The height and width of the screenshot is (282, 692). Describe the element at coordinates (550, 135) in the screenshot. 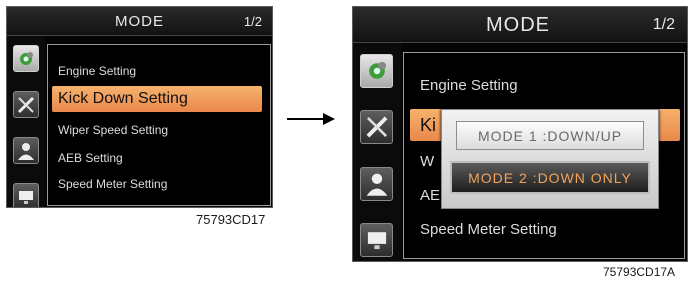

I see `mode-1-option: MODE 1 :DOWN/UP` at that location.